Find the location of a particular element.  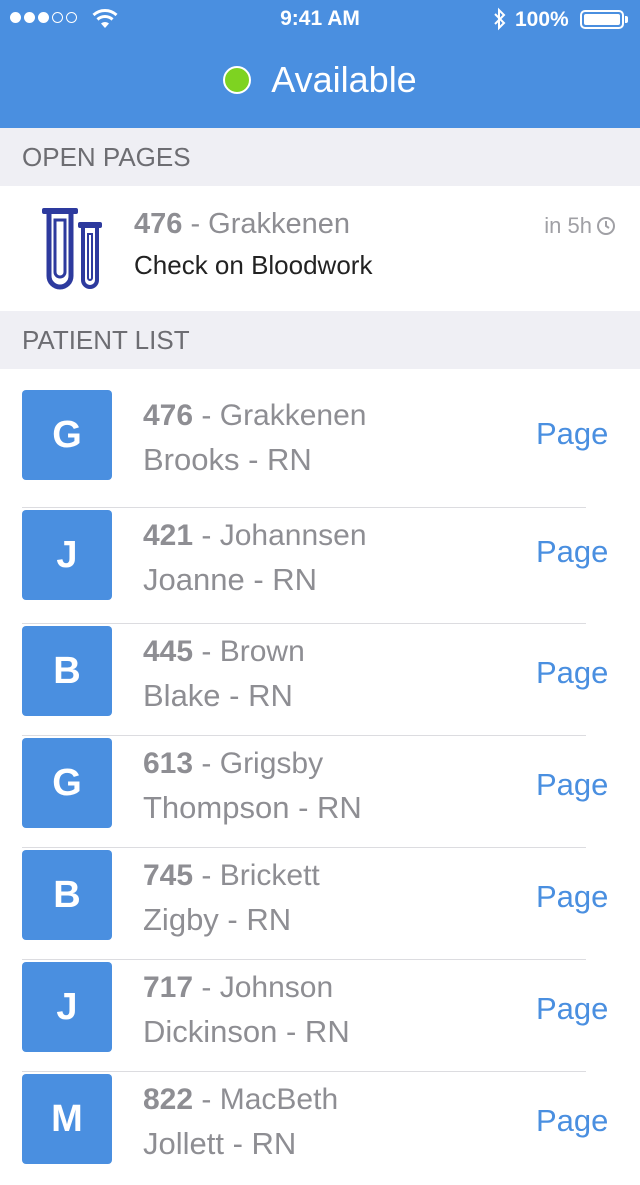

patient-nurse: Dickinson - RN is located at coordinates (246, 1031).